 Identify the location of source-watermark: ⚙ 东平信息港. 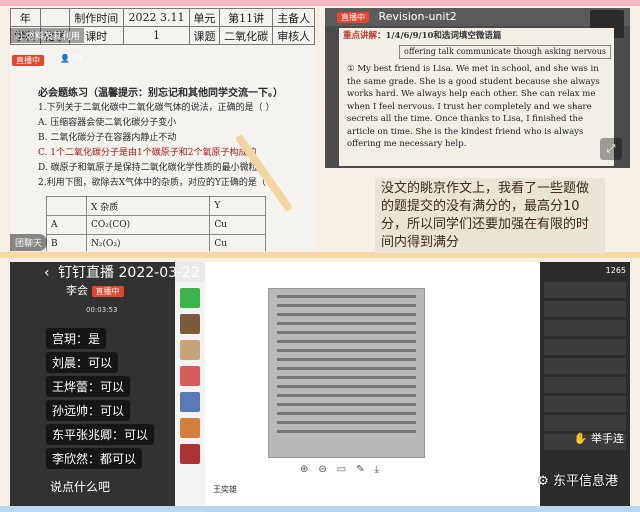
(577, 481).